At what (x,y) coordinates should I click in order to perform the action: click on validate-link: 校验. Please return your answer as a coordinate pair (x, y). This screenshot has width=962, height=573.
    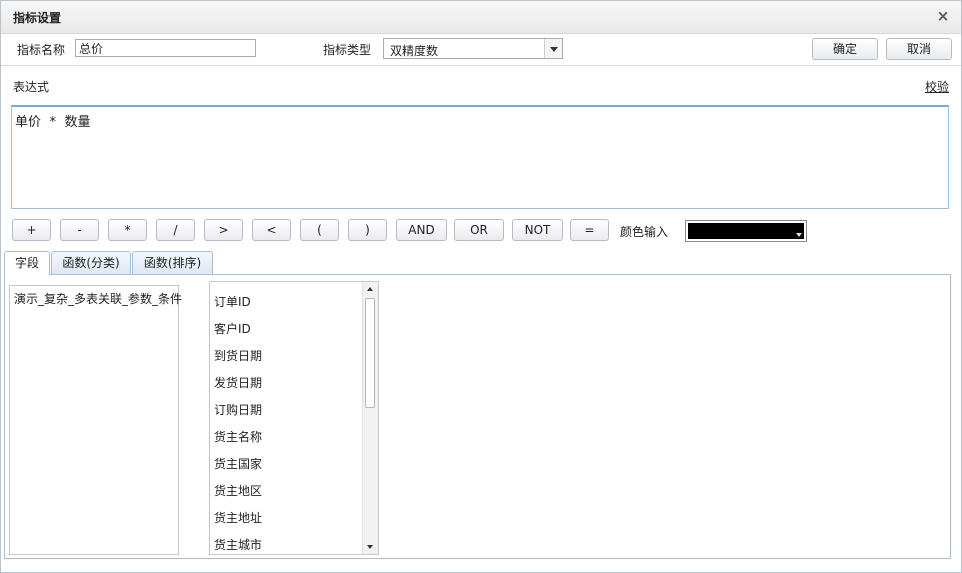
    Looking at the image, I should click on (937, 86).